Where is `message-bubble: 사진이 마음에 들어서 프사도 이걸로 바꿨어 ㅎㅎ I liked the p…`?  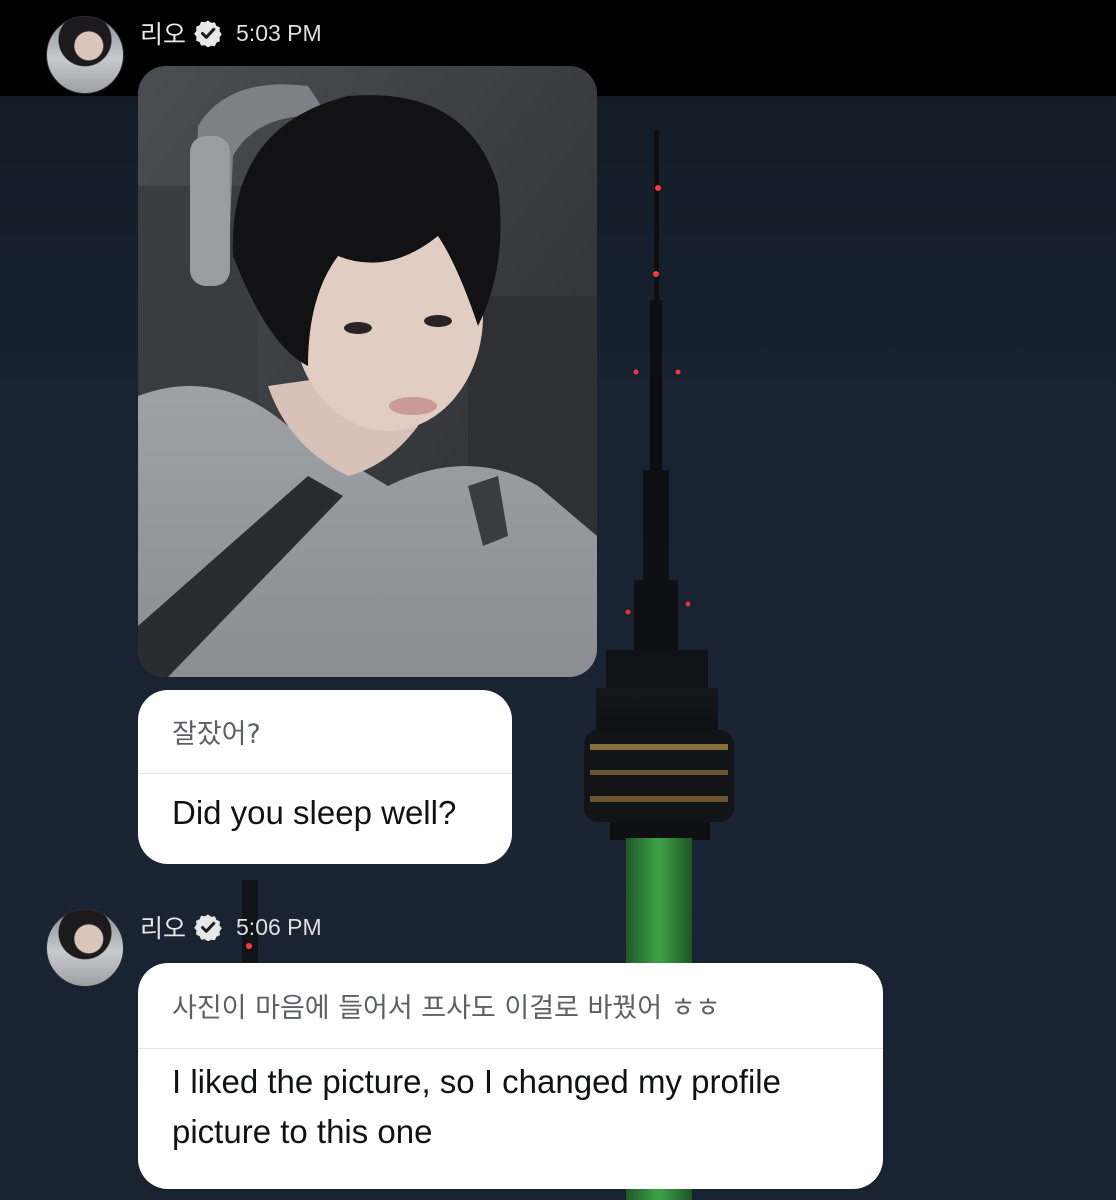 message-bubble: 사진이 마음에 들어서 프사도 이걸로 바꿨어 ㅎㅎ I liked the p… is located at coordinates (510, 1076).